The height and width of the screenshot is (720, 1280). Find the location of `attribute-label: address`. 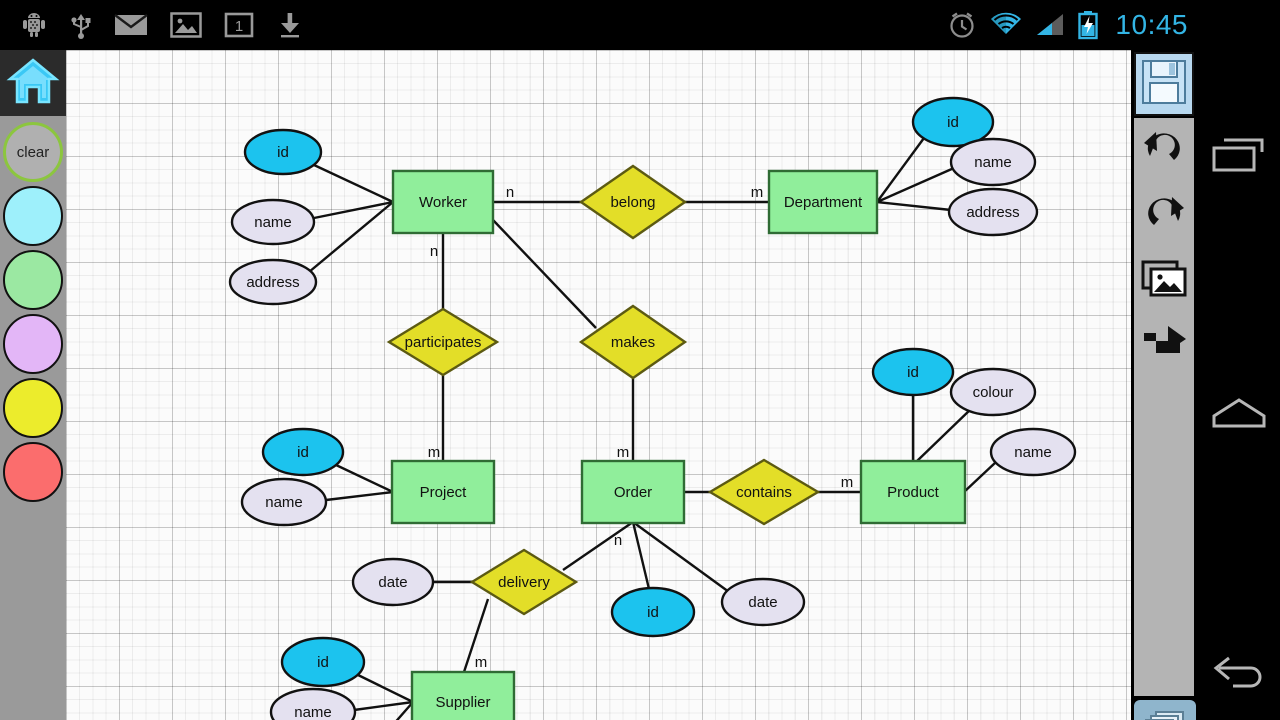

attribute-label: address is located at coordinates (272, 282).